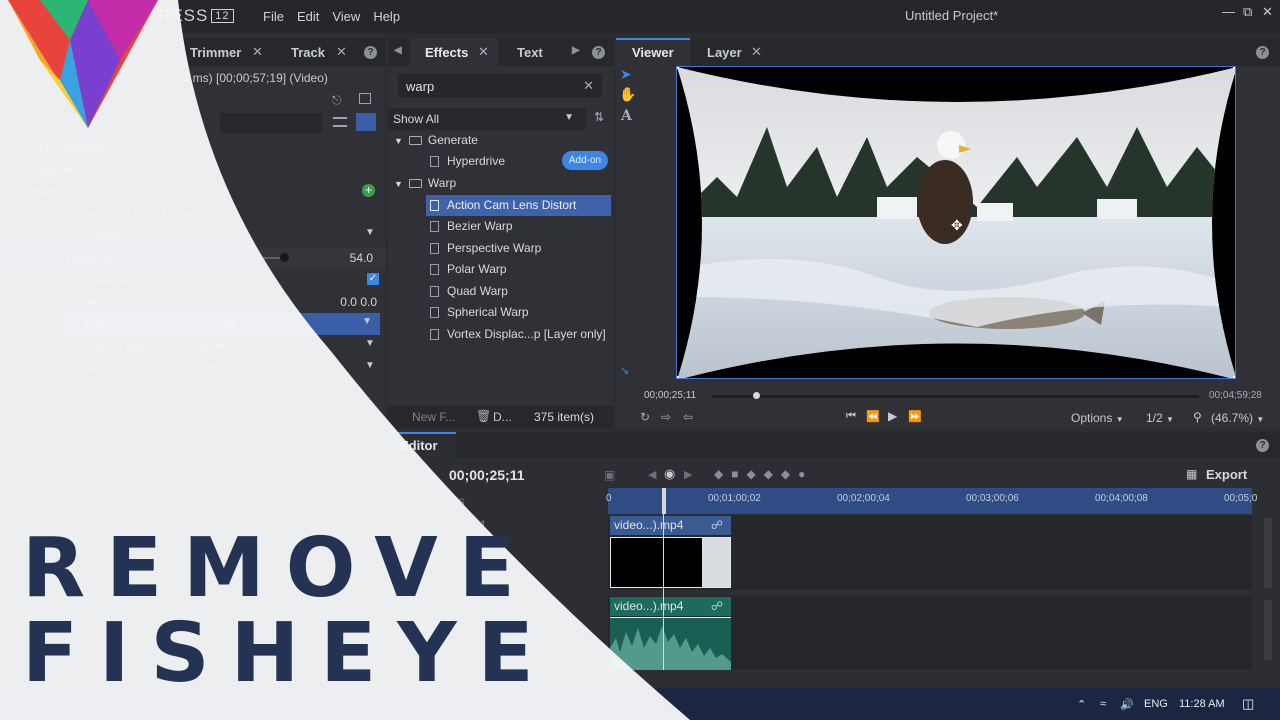  What do you see at coordinates (585, 160) in the screenshot?
I see `addon-badge: Add-on` at bounding box center [585, 160].